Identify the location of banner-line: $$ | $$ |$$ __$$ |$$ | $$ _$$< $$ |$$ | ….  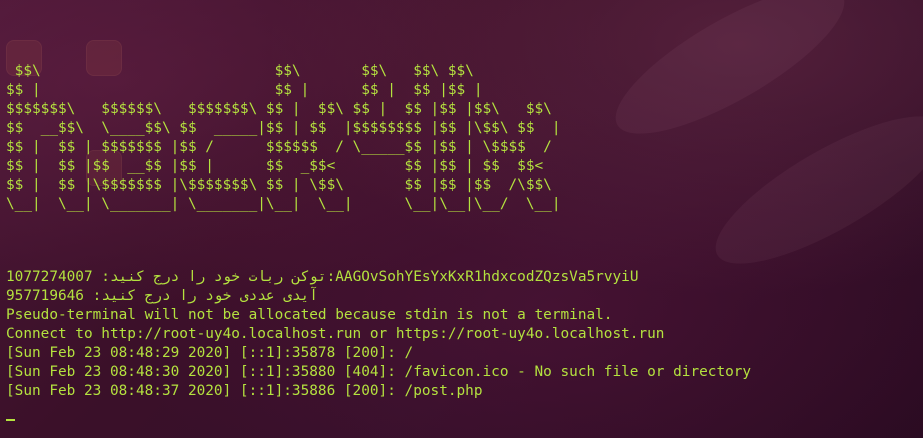
(275, 166).